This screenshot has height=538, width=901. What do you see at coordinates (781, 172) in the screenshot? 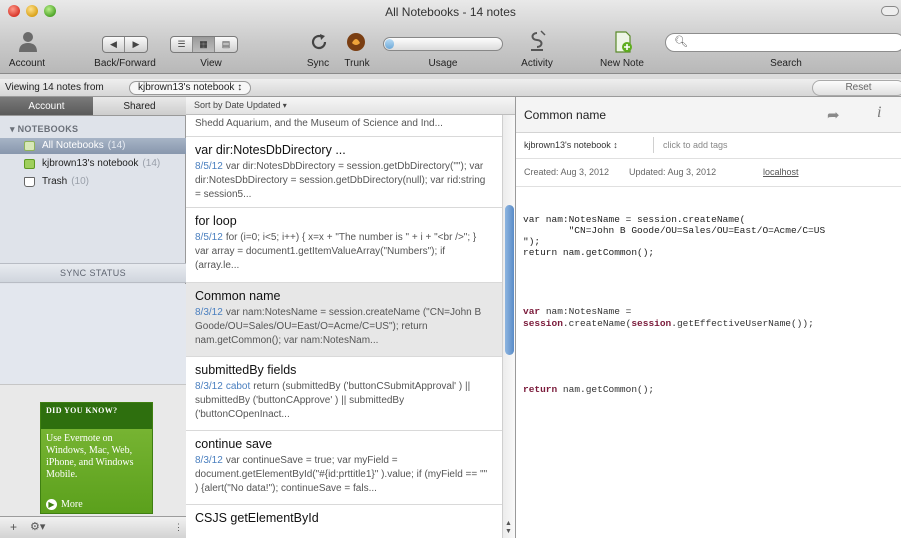
I see `source-url-link: localhost` at bounding box center [781, 172].